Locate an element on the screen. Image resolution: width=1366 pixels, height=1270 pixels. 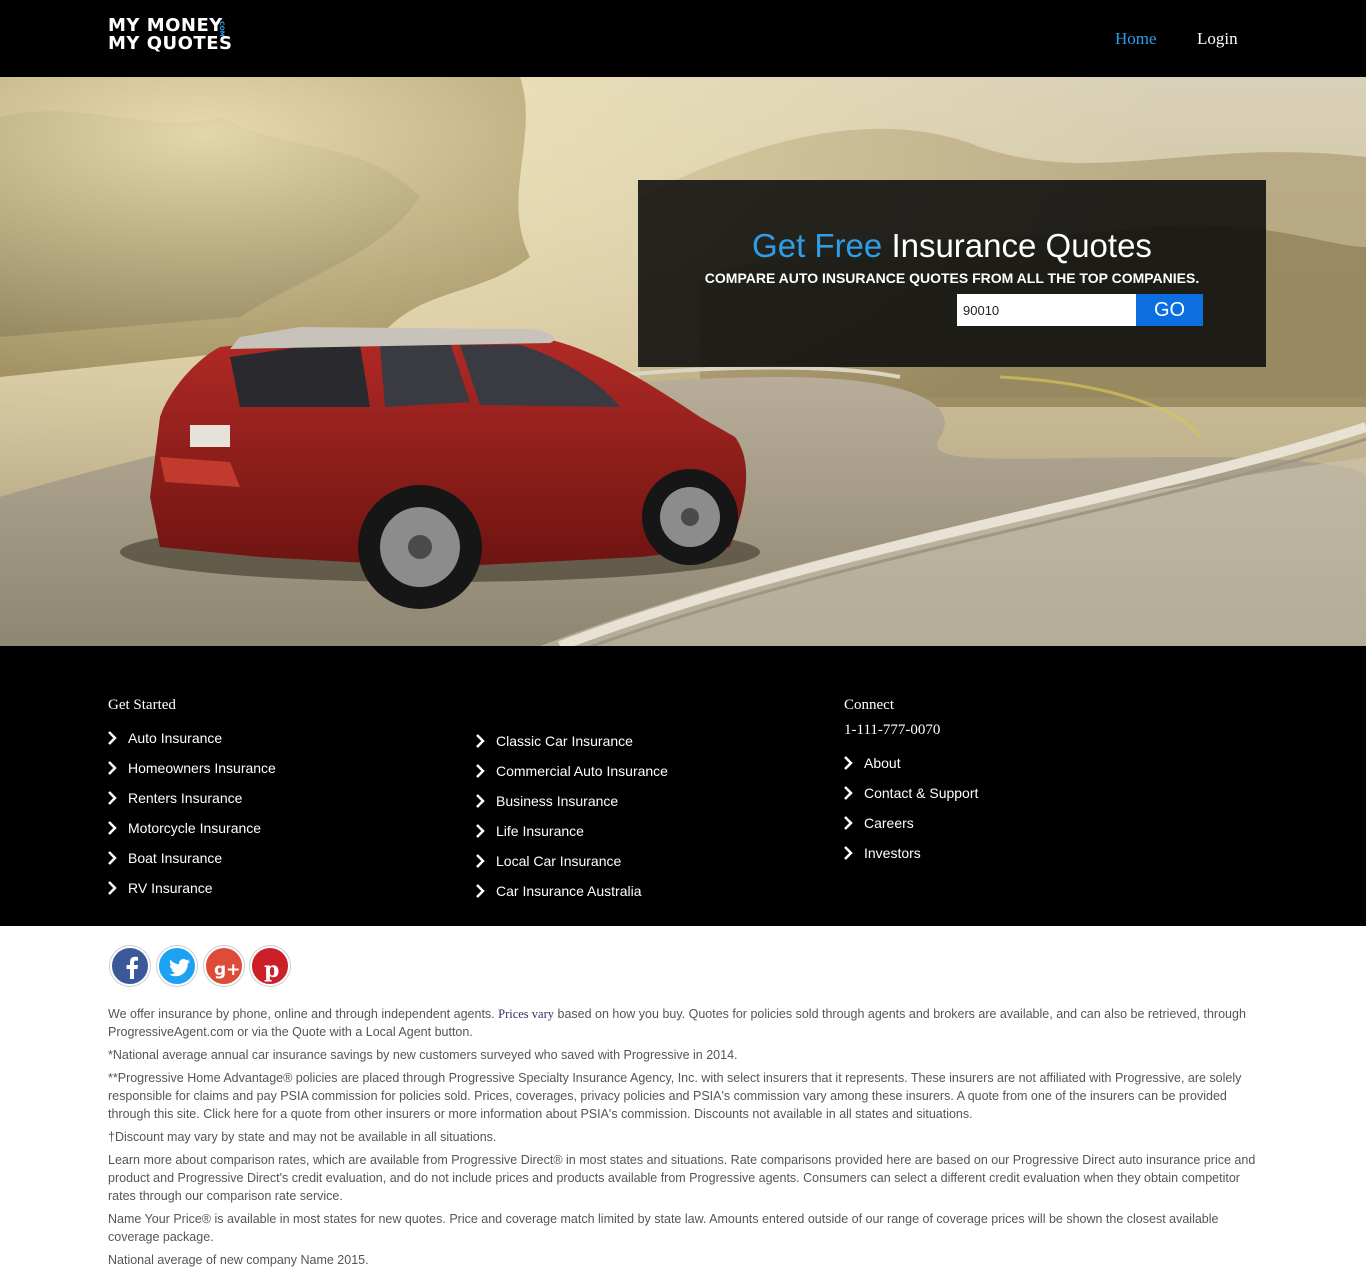
footer-col2-link: Commercial Auto Insurance is located at coordinates (572, 777).